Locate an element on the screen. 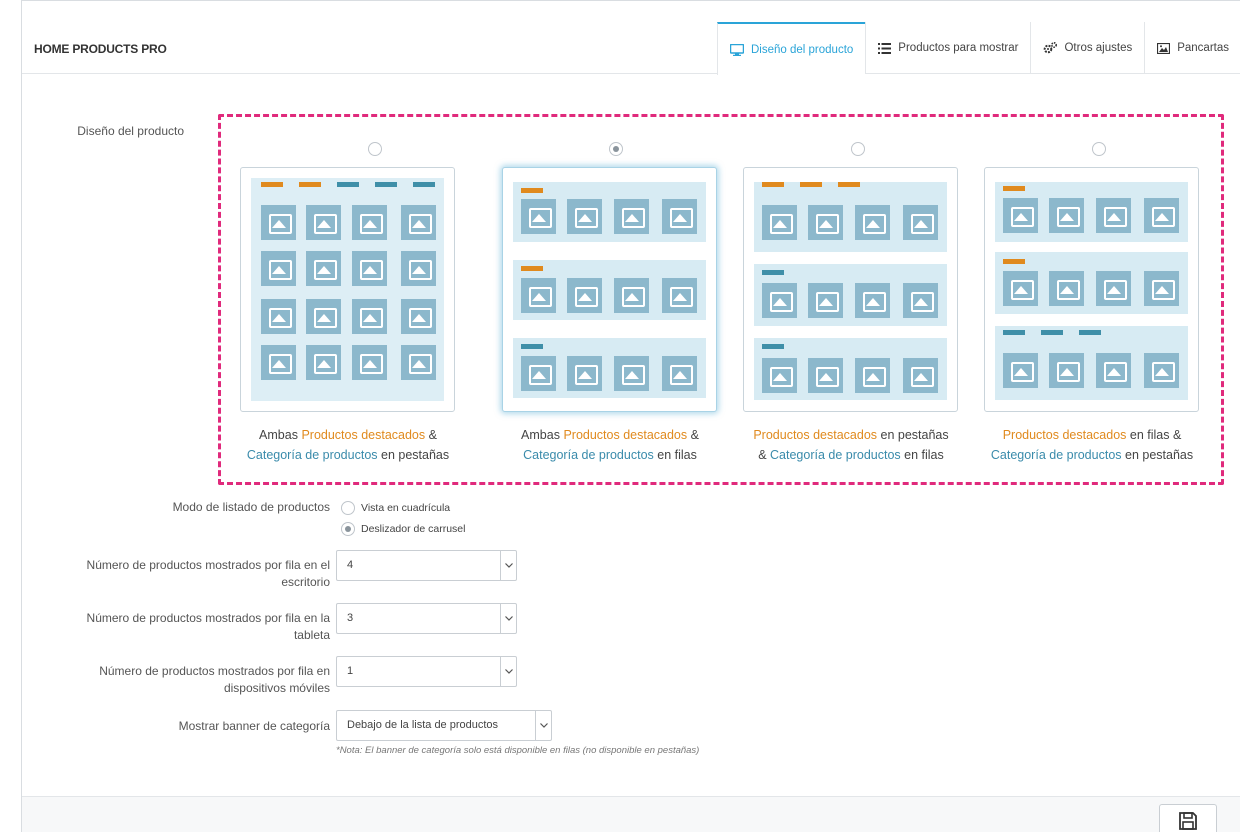 This screenshot has width=1240, height=832. select-value: 1 is located at coordinates (350, 671).